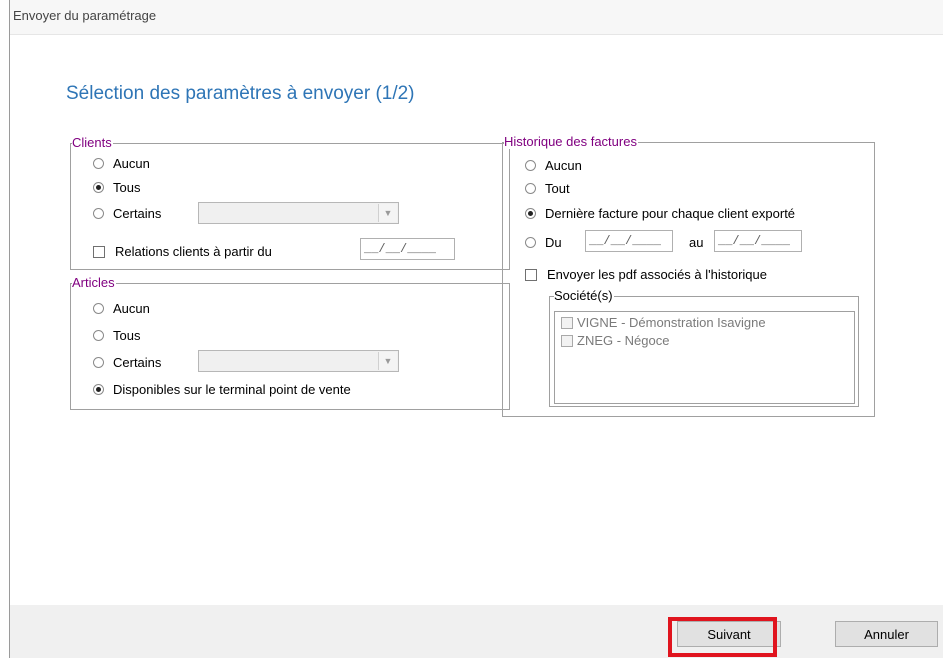  Describe the element at coordinates (127, 335) in the screenshot. I see `articles-tous-label: Tous` at that location.